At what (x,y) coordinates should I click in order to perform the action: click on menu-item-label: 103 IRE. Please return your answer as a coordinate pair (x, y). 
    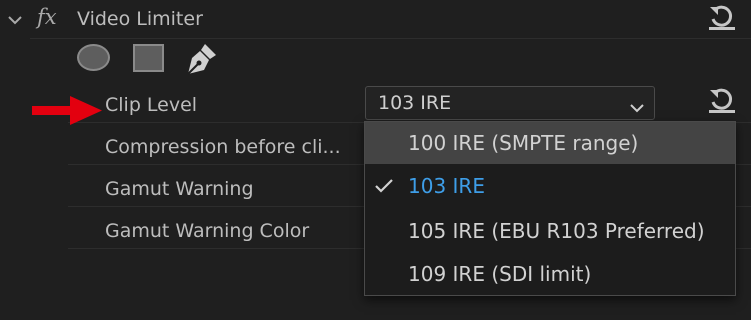
    Looking at the image, I should click on (446, 186).